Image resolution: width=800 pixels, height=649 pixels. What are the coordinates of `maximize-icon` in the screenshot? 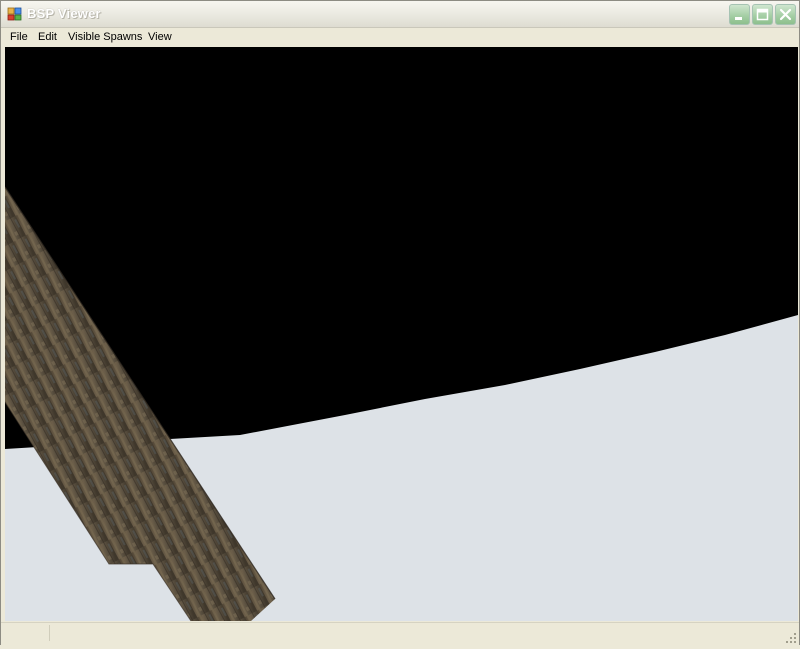 It's located at (762, 14).